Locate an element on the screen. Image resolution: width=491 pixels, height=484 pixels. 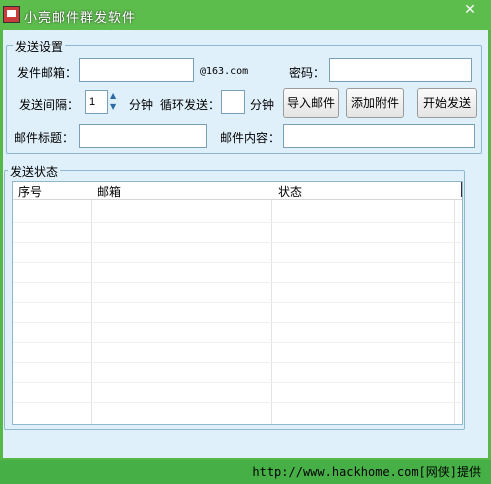
interval-spinner: ▲ ▼ is located at coordinates (116, 102).